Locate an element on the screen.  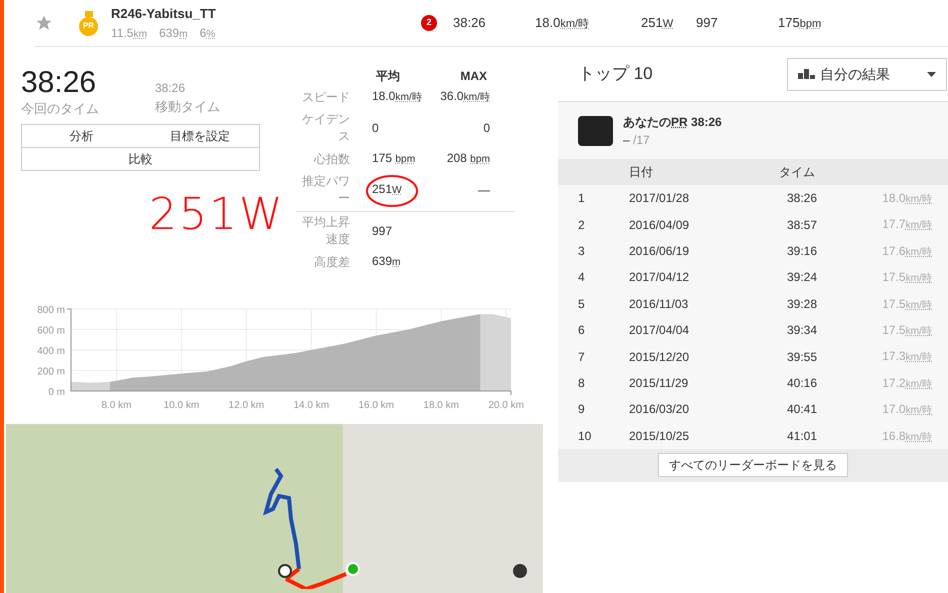
speed-cell-text: 18.0km/時 is located at coordinates (906, 199).